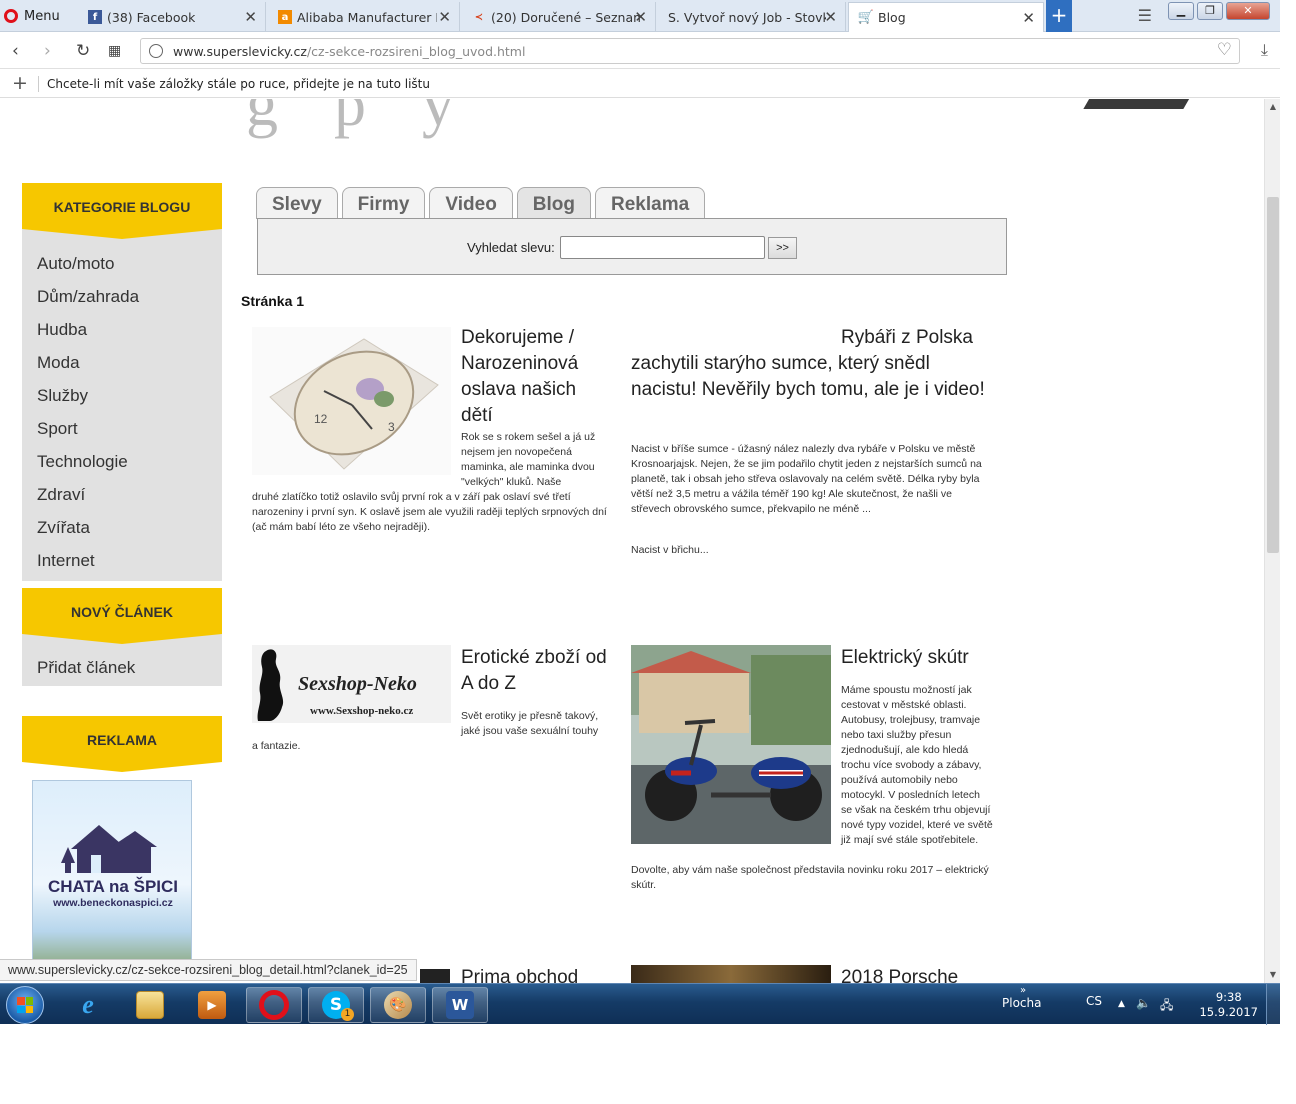 The width and height of the screenshot is (1296, 1104). I want to click on taskbar-file-explorer, so click(150, 1005).